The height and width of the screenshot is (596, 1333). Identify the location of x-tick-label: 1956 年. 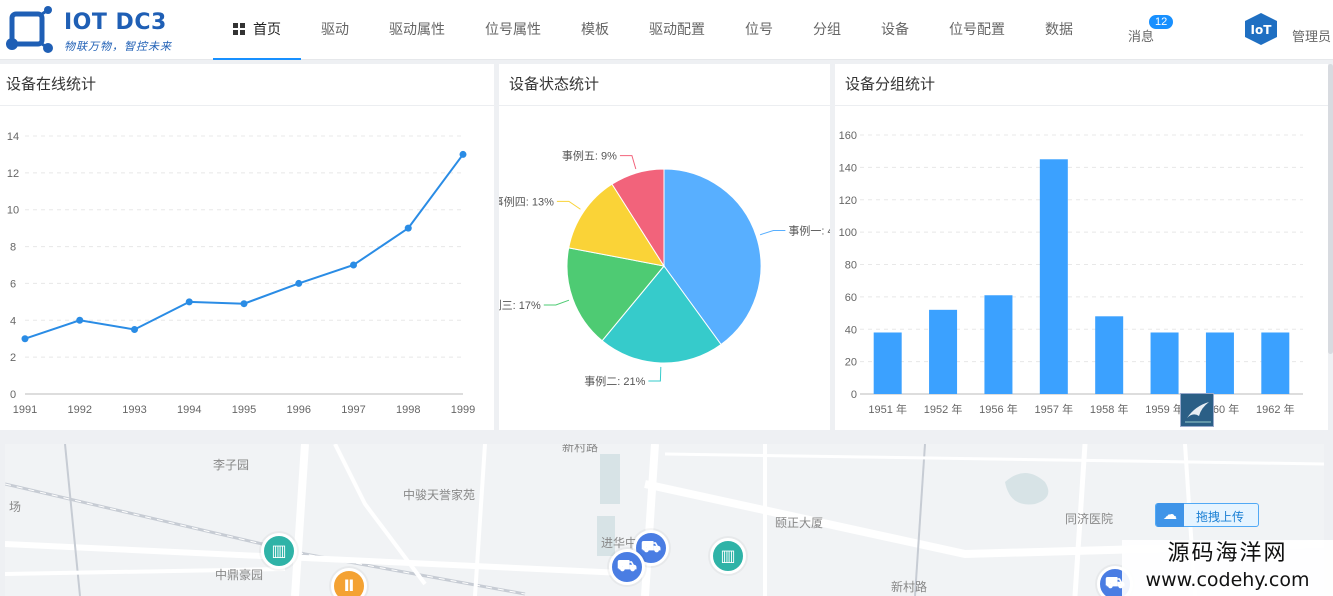
(998, 409).